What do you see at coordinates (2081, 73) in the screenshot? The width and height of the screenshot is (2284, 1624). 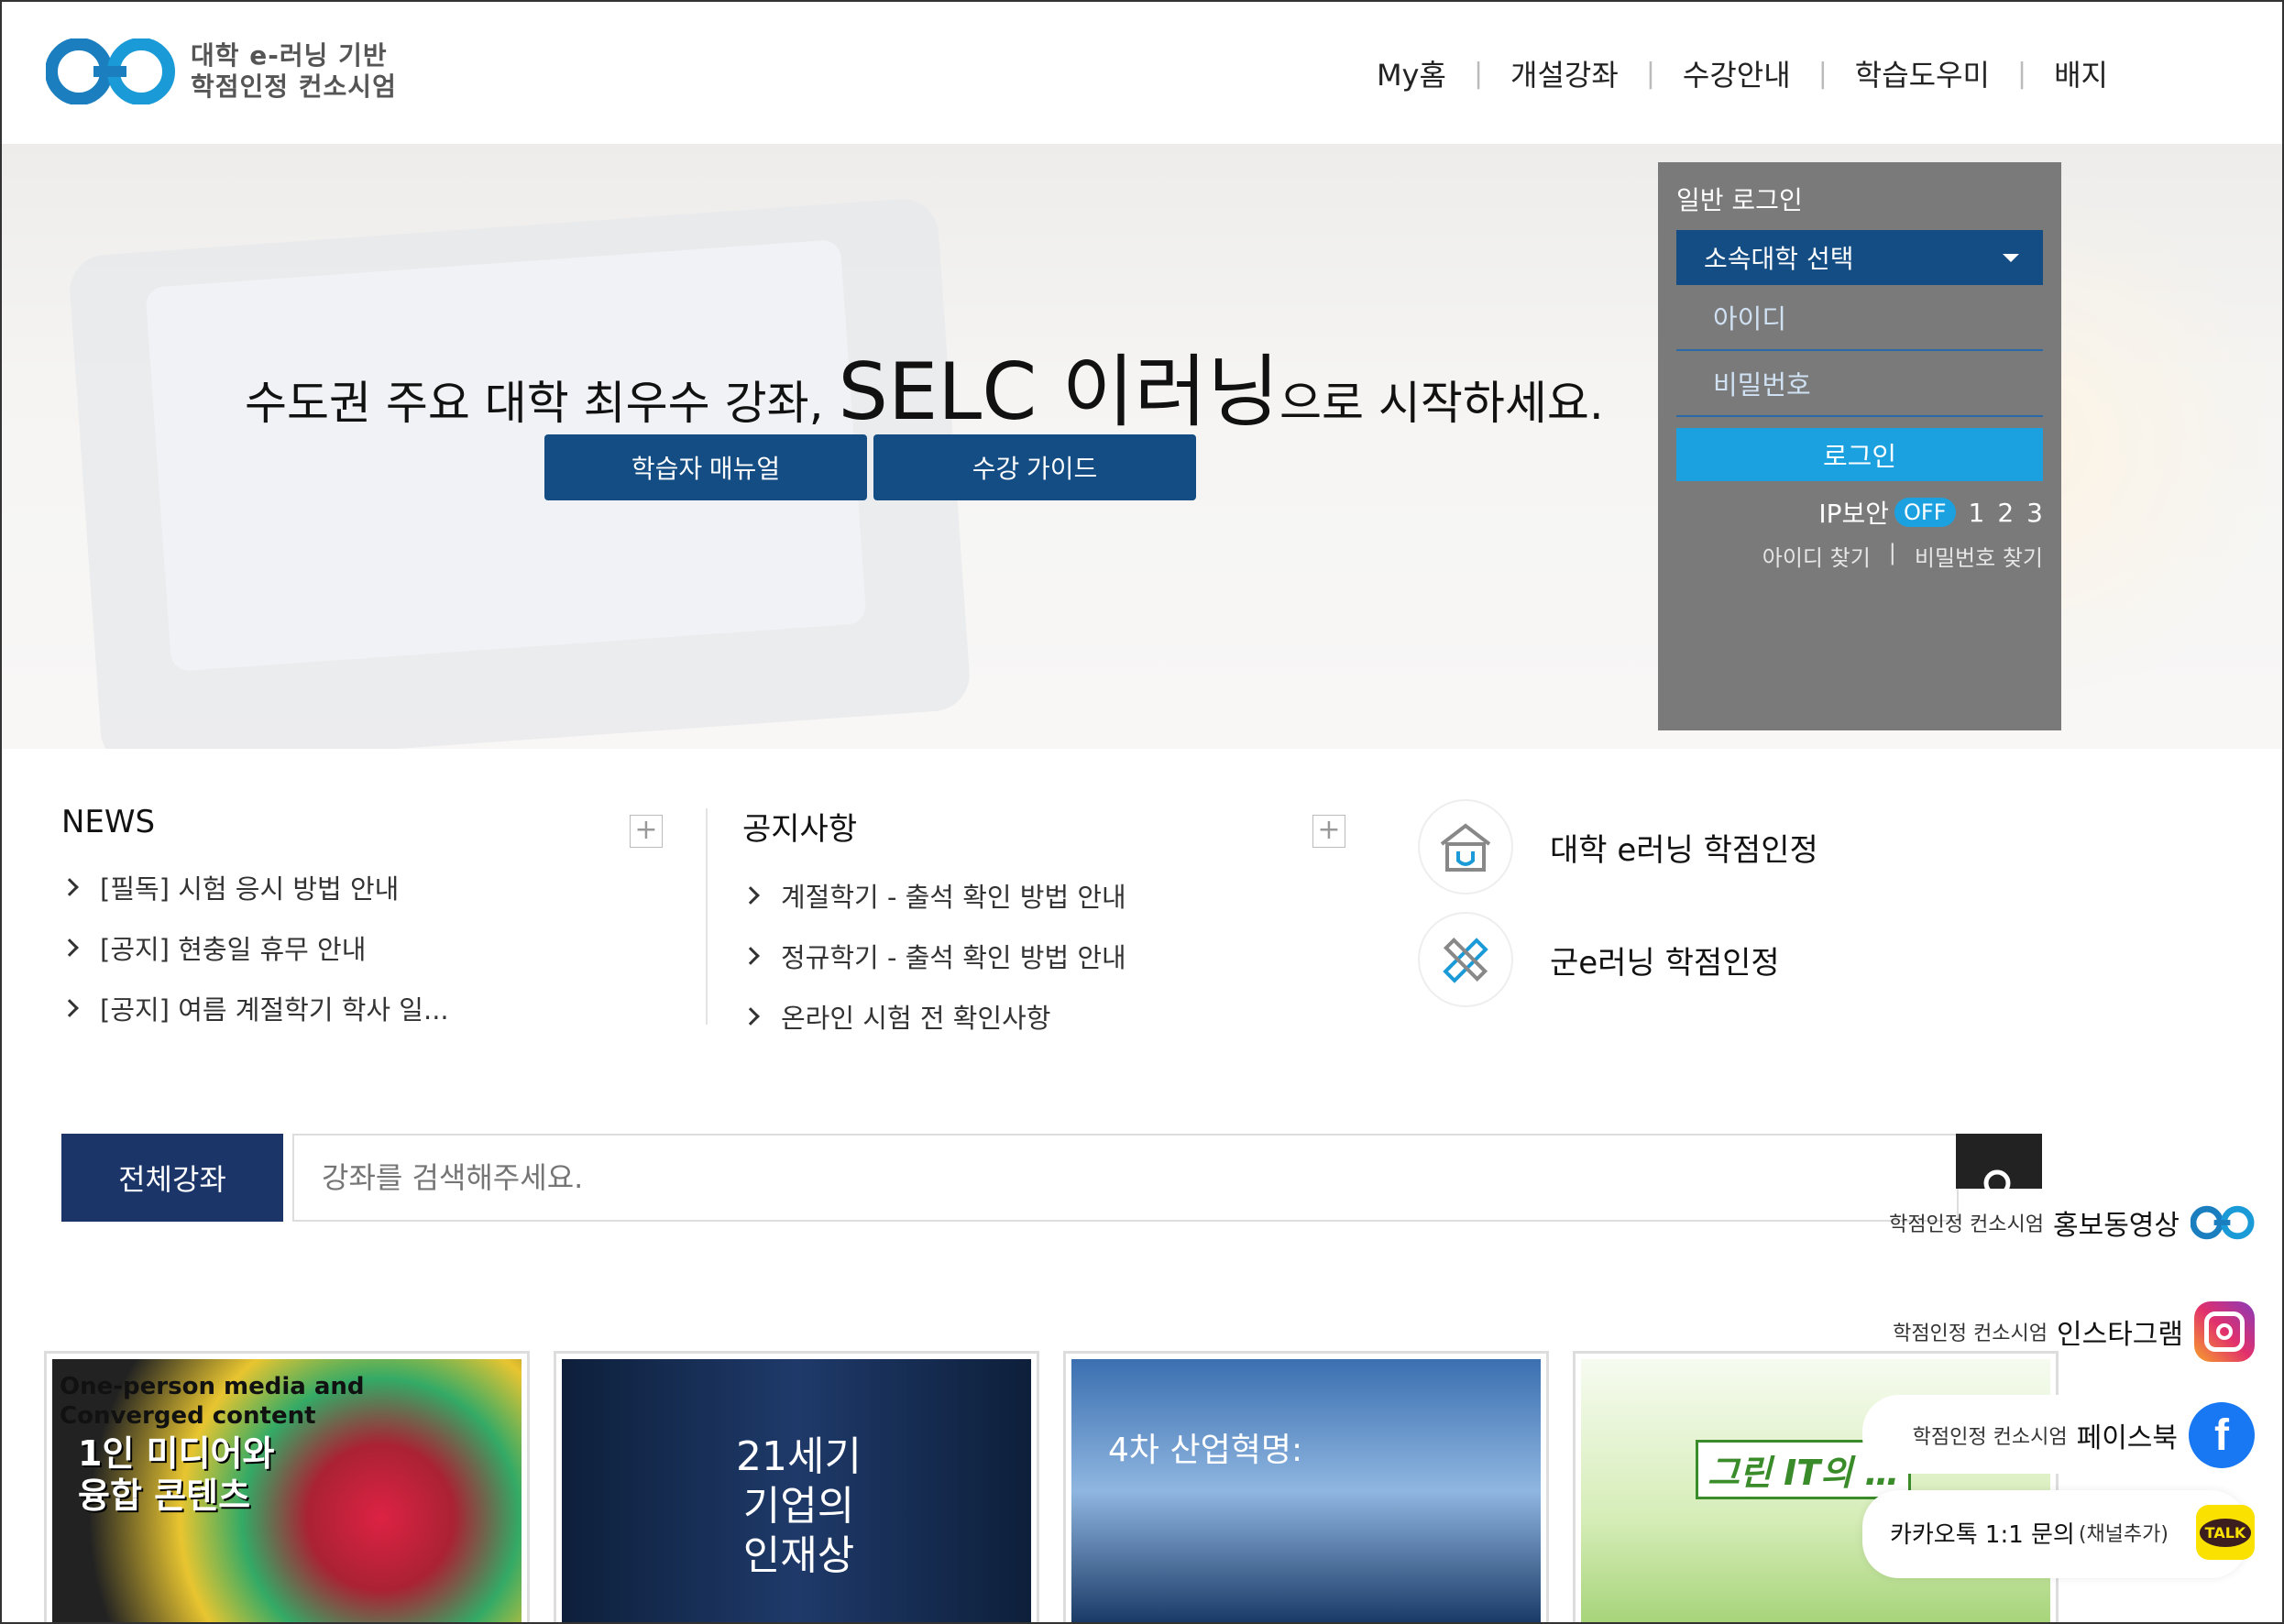 I see `nav-badge: 배지` at bounding box center [2081, 73].